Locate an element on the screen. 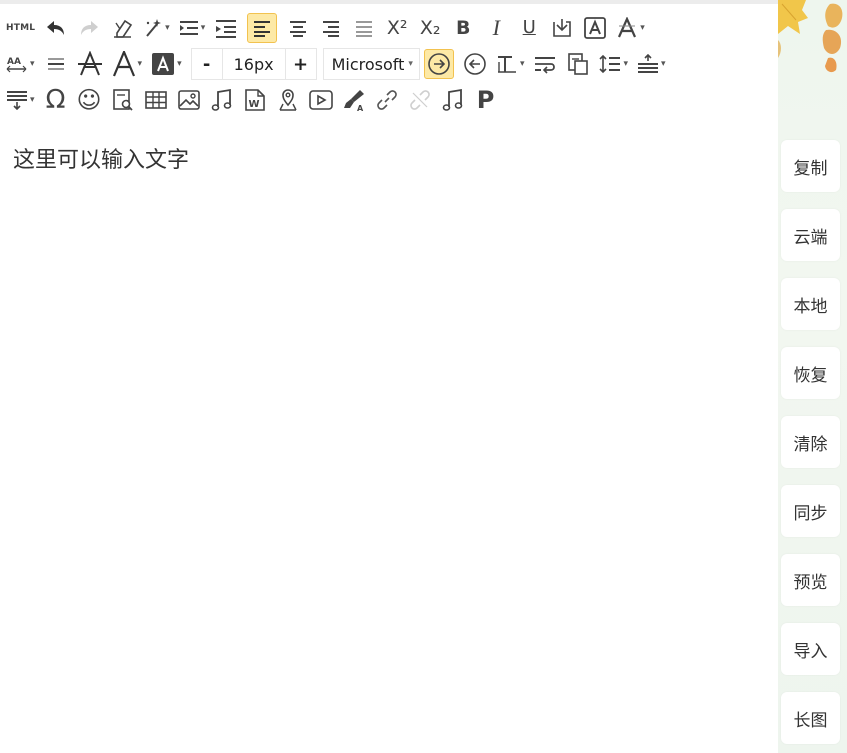 Image resolution: width=847 pixels, height=753 pixels. indent-dropdown-button: ▾ is located at coordinates (192, 28).